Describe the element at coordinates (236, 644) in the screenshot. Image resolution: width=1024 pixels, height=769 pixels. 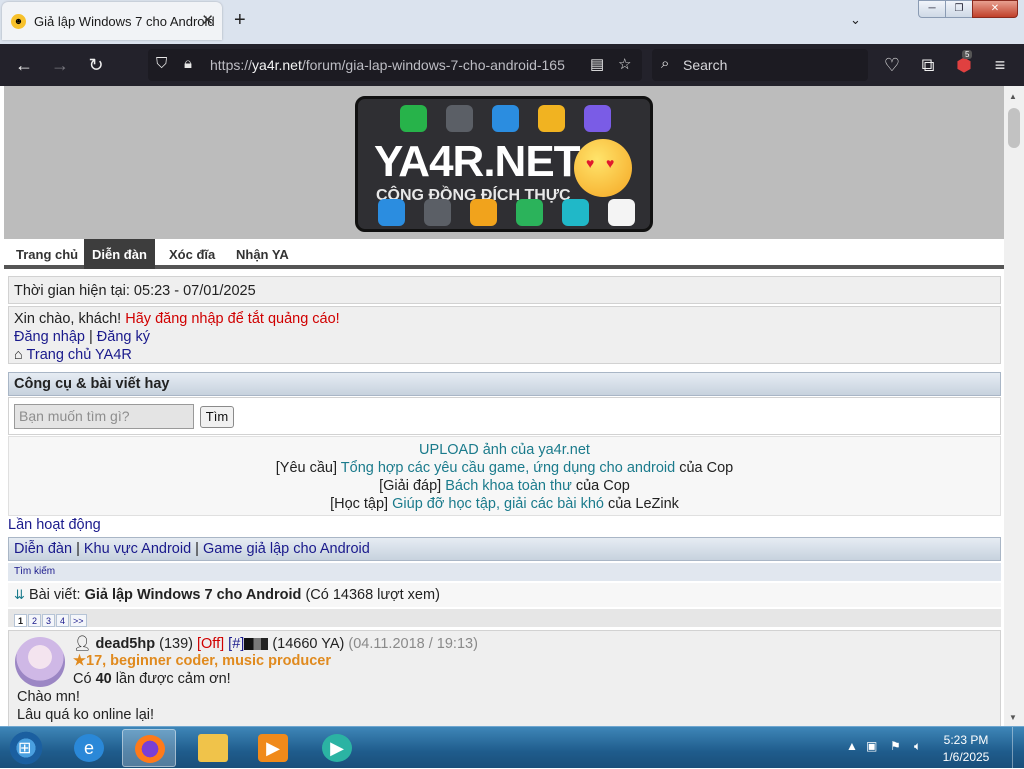
I see `post-anchor-link: [#]` at that location.